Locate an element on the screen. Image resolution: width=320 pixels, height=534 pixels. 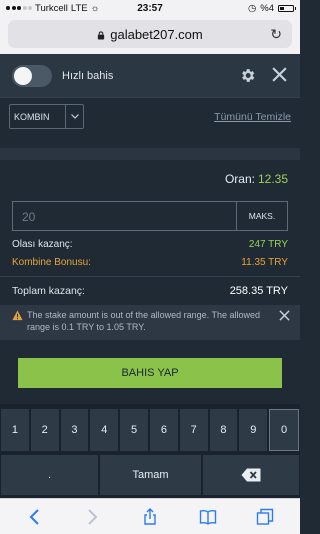
status-bar: Turkcell LTE ☼ 23:57 ◷ %4 is located at coordinates (150, 8).